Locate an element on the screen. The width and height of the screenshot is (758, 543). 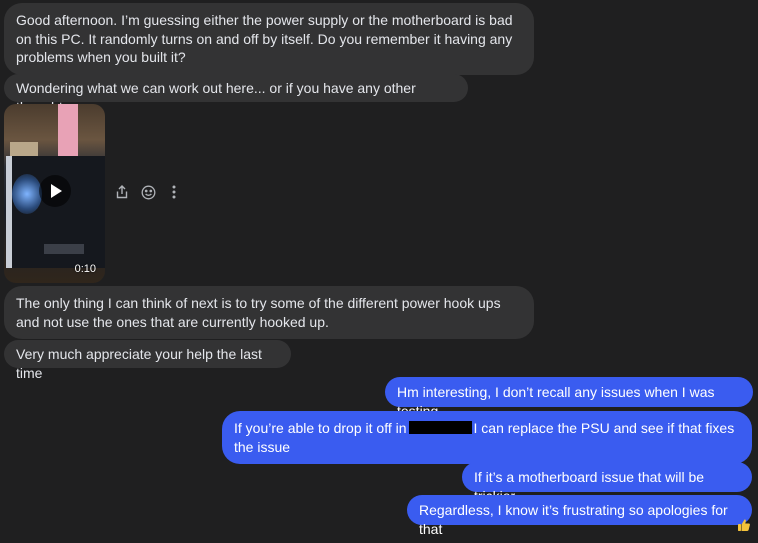
video-attachment: 0:10 is located at coordinates (54, 193).